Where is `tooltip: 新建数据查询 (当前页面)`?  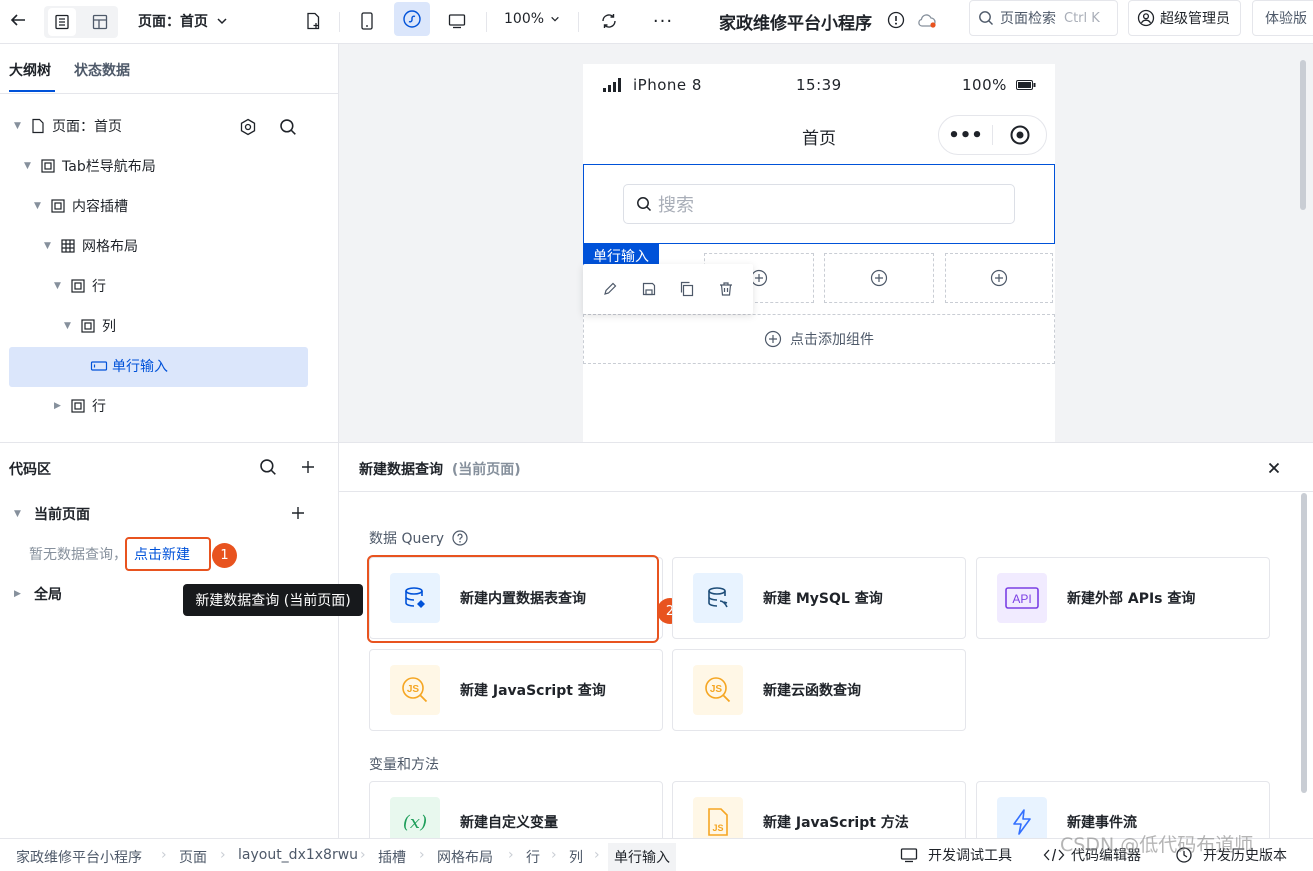 tooltip: 新建数据查询 (当前页面) is located at coordinates (273, 600).